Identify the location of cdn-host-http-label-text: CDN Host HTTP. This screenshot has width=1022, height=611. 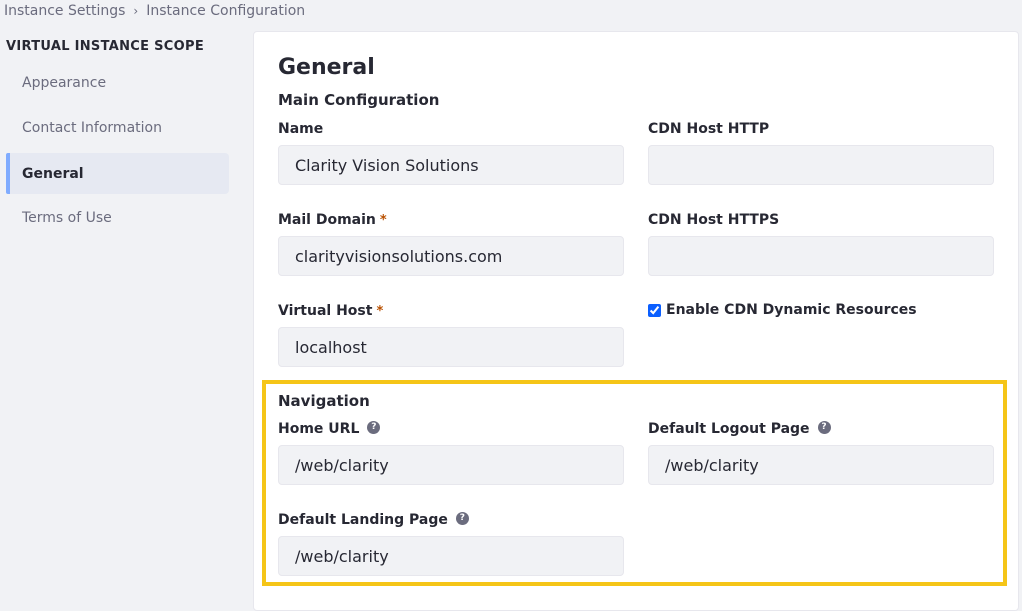
(709, 129).